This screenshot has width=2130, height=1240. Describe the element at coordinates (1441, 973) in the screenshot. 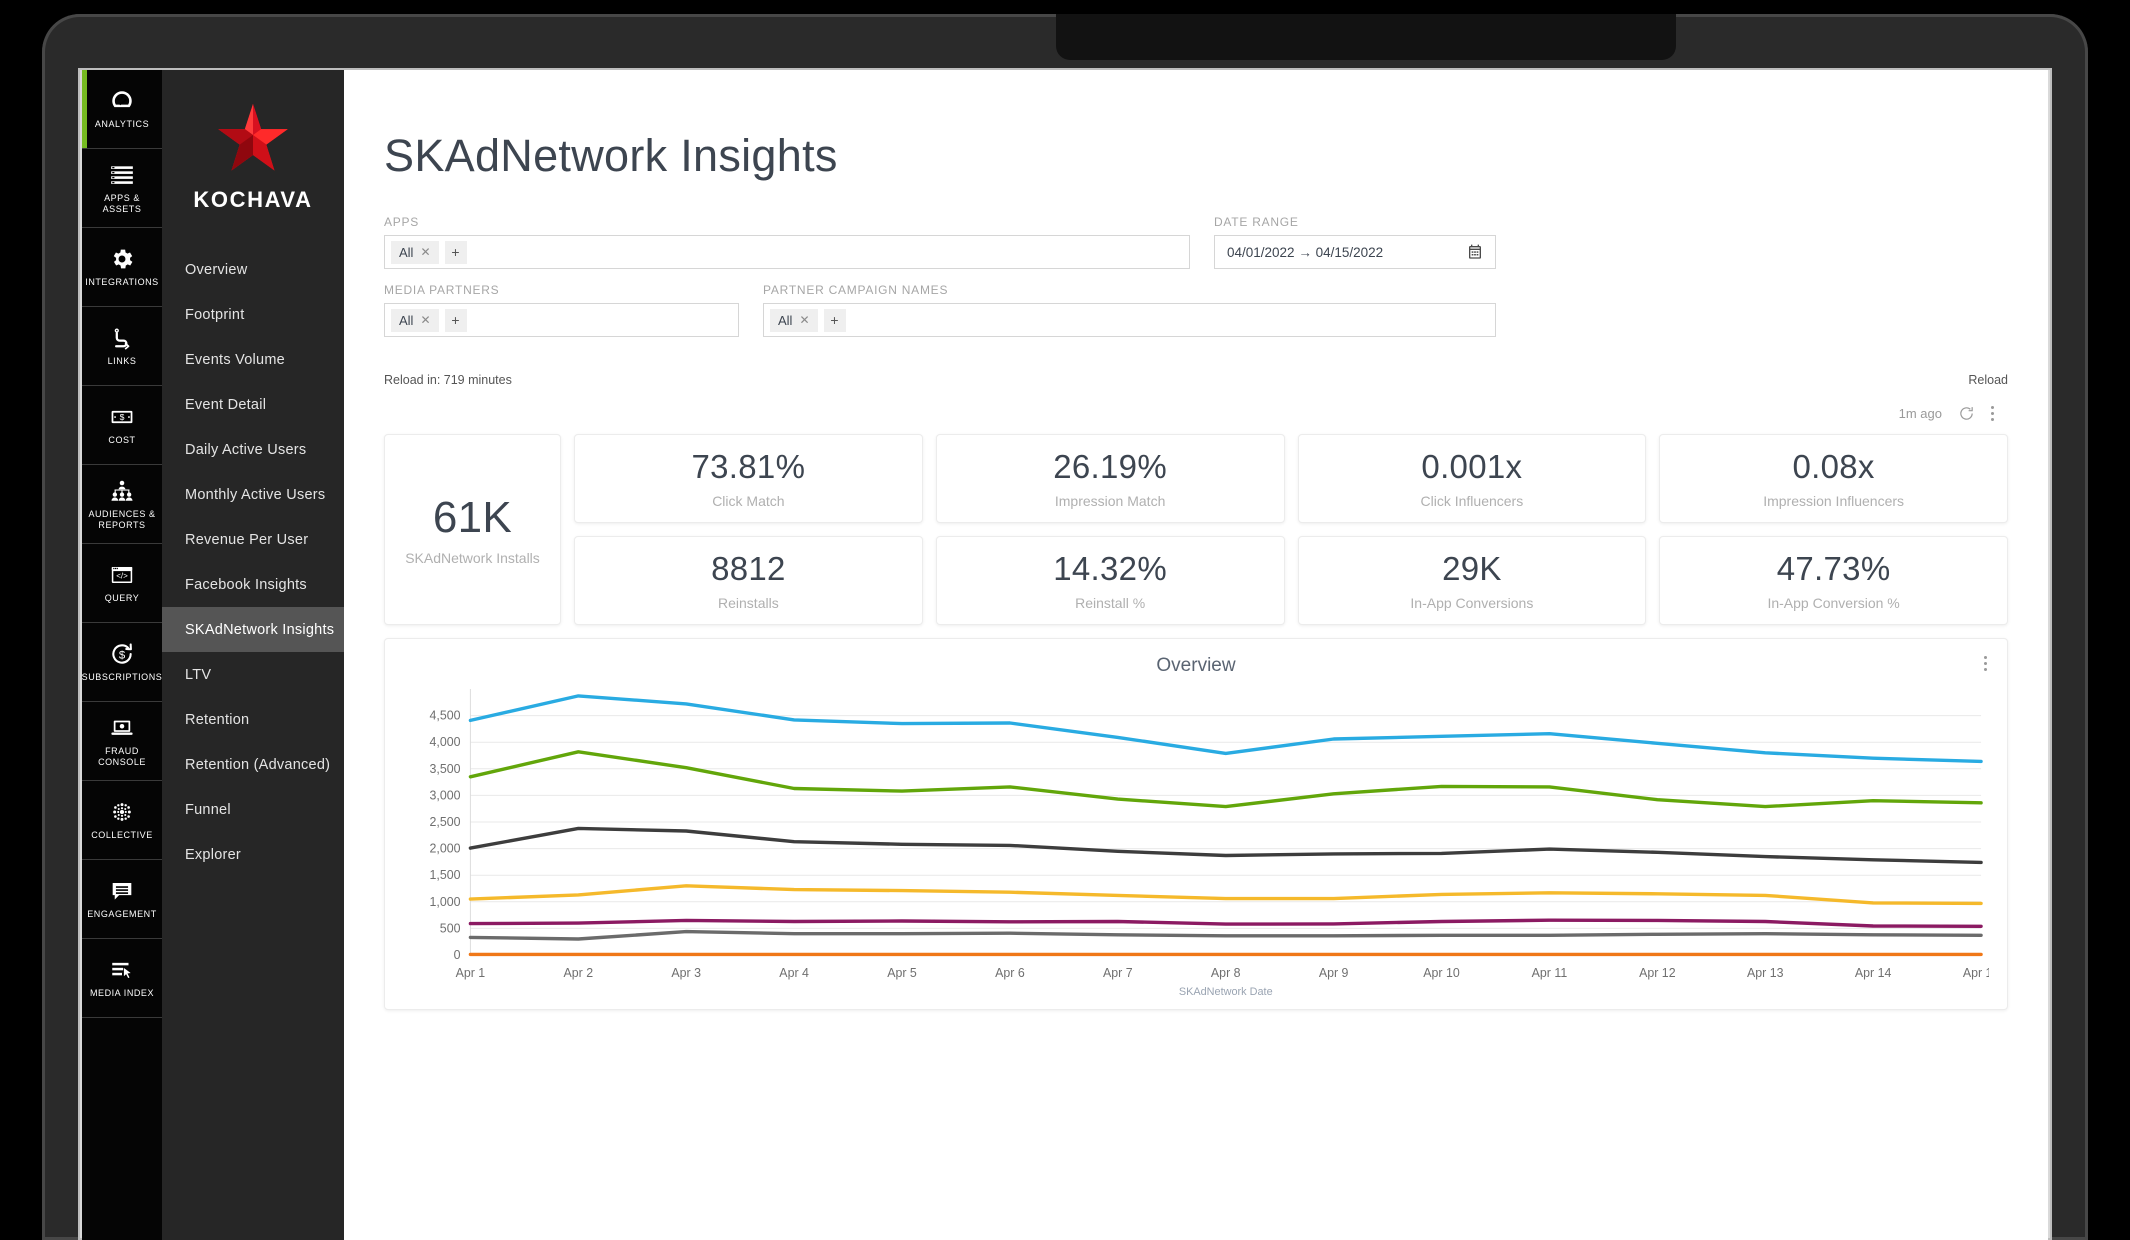

I see `svg-text: Apr 10` at that location.